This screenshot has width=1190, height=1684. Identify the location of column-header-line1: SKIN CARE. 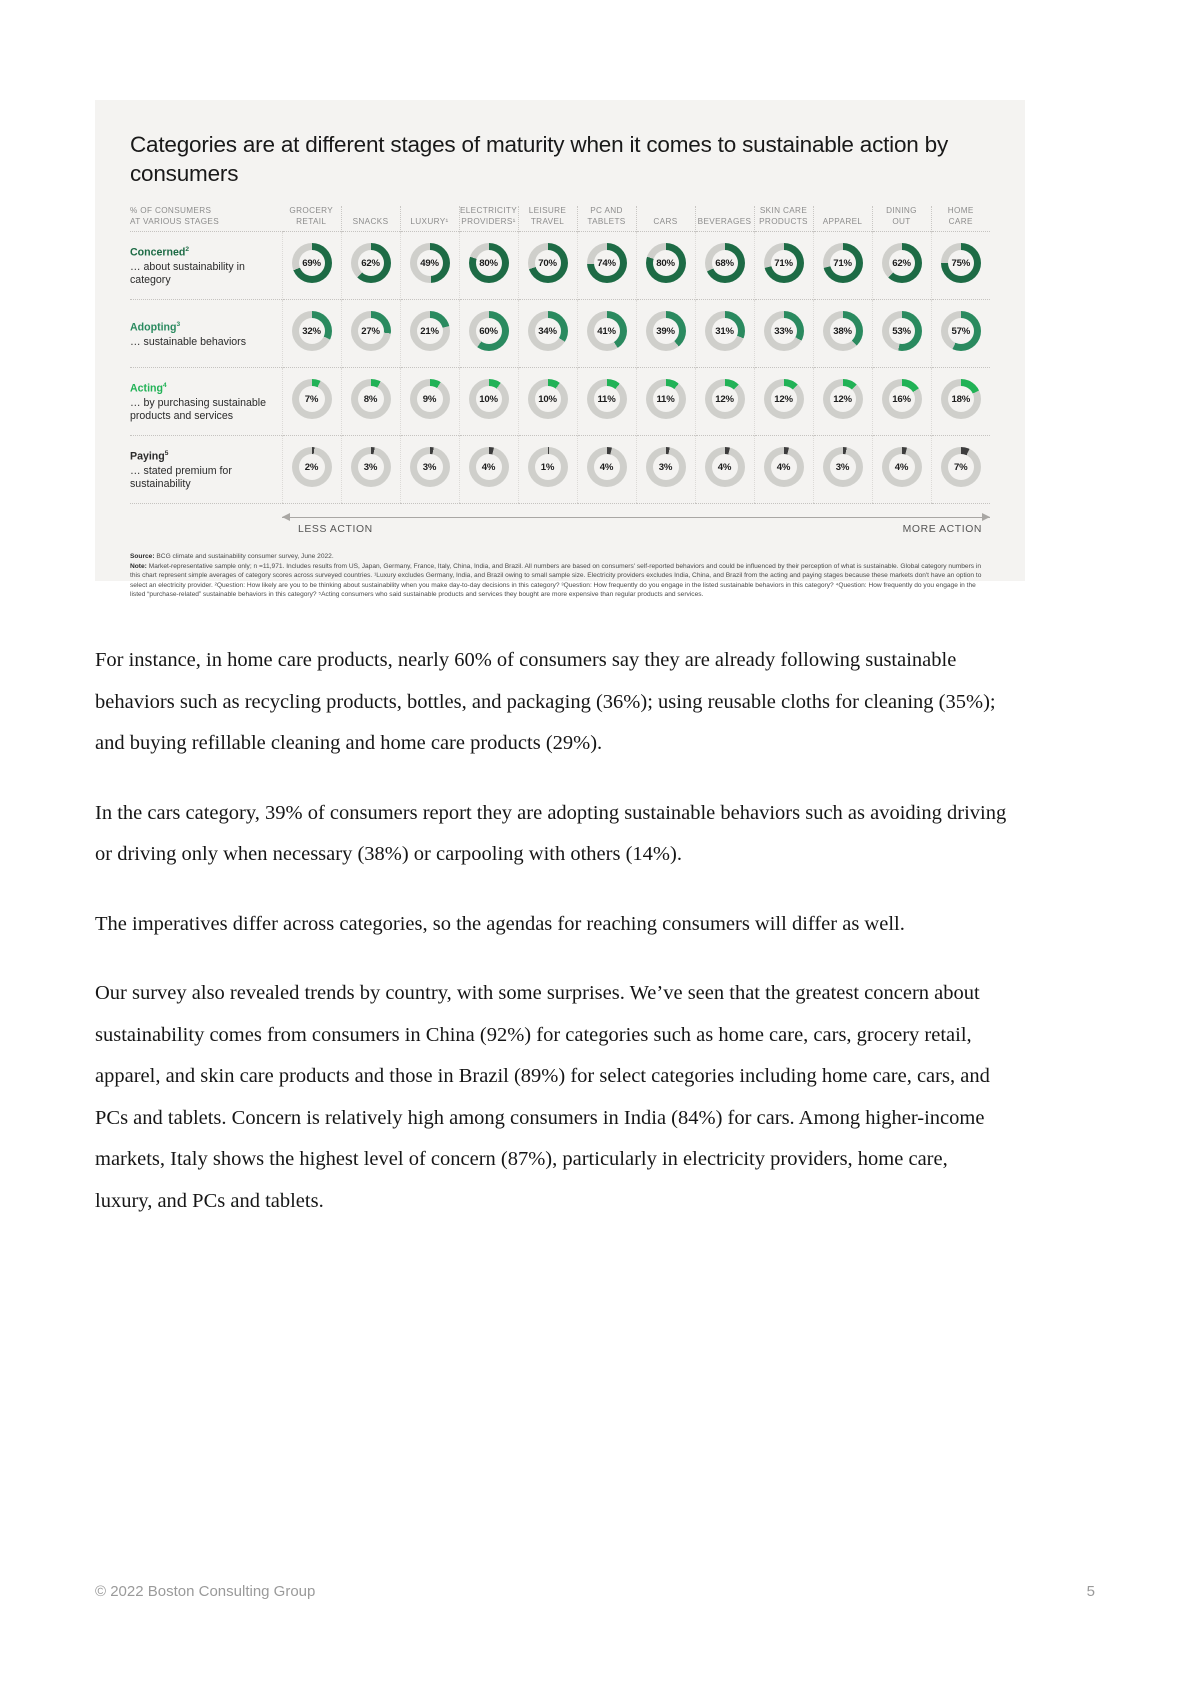
(783, 210).